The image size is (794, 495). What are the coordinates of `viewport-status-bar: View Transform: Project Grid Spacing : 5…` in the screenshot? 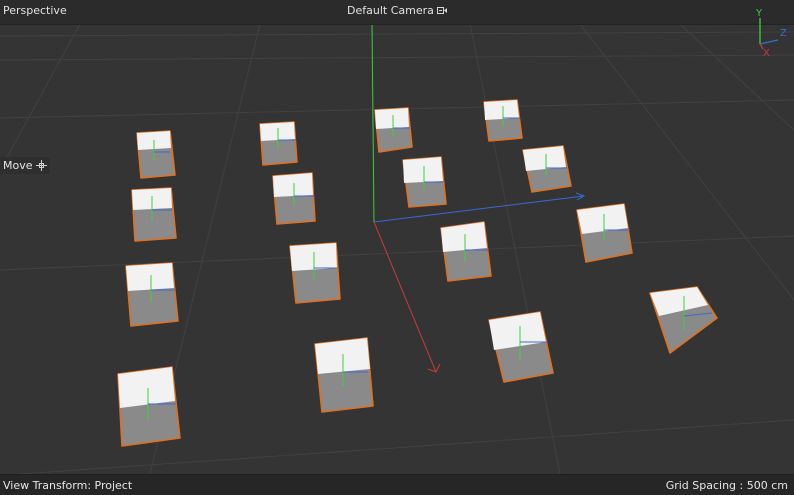 It's located at (397, 484).